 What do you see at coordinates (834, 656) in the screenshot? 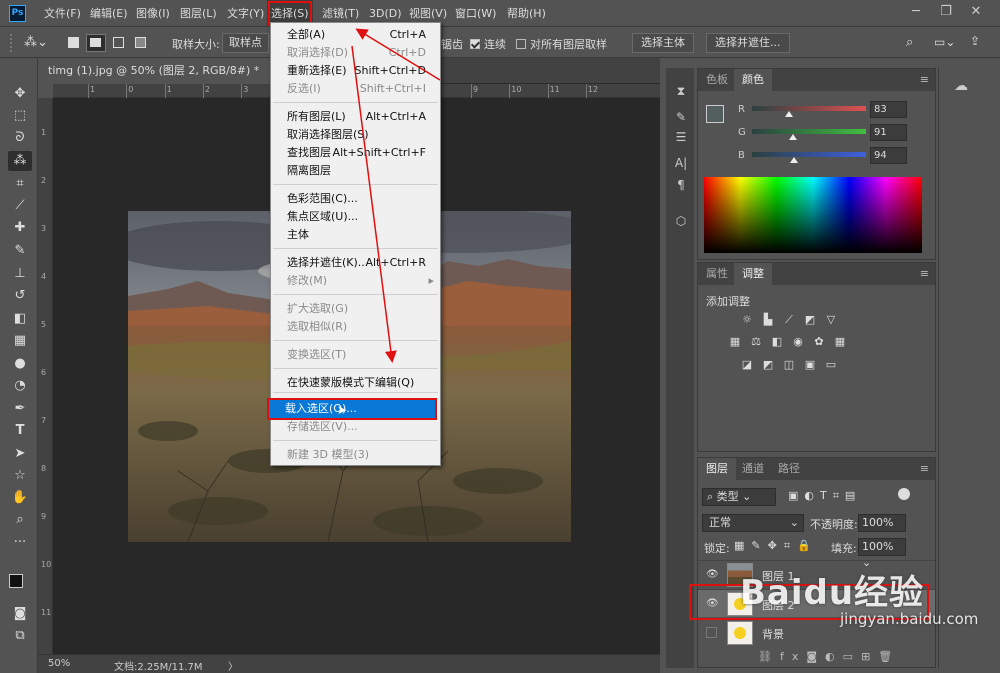
I see `adjustment-icon: ◐` at bounding box center [834, 656].